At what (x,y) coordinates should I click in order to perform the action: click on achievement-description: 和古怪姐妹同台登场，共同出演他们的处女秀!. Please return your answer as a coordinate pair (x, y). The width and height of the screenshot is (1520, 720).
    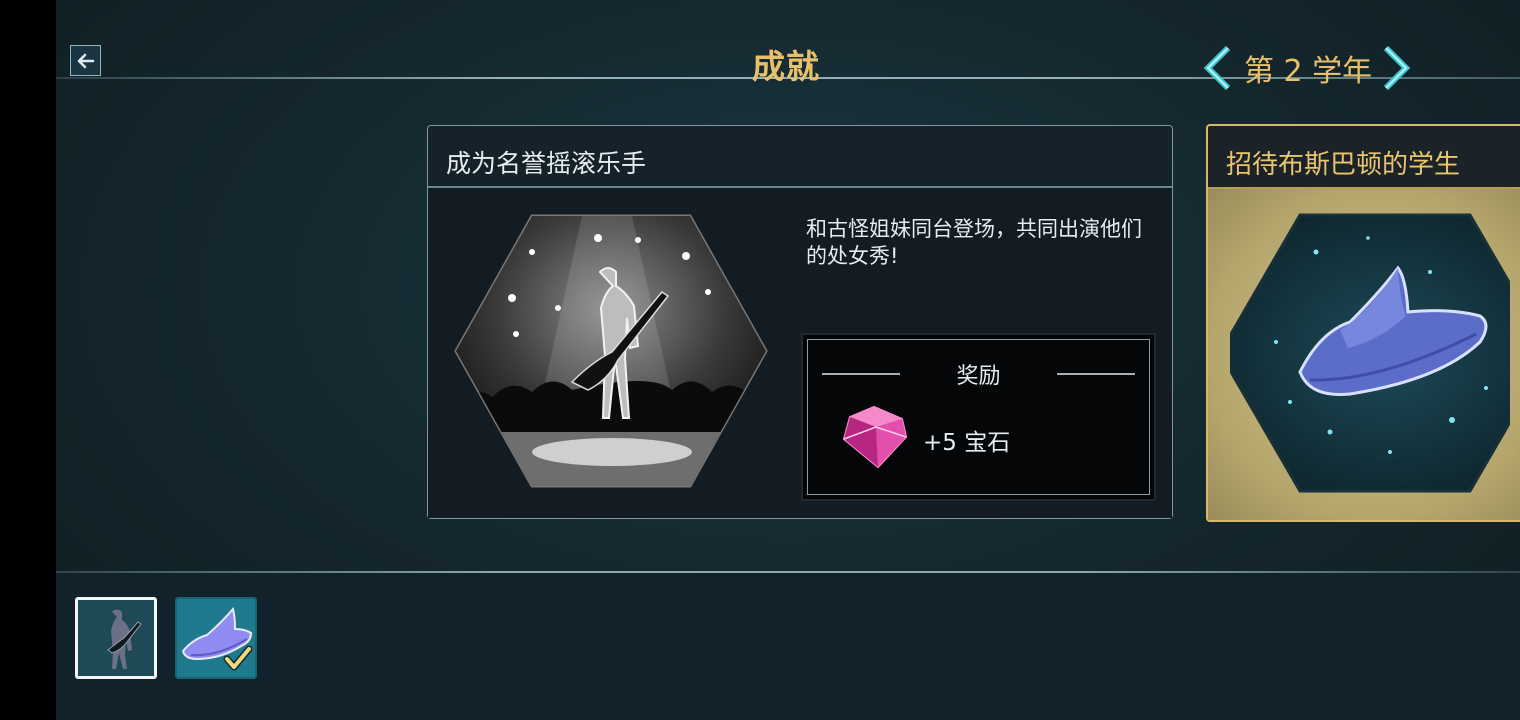
    Looking at the image, I should click on (974, 242).